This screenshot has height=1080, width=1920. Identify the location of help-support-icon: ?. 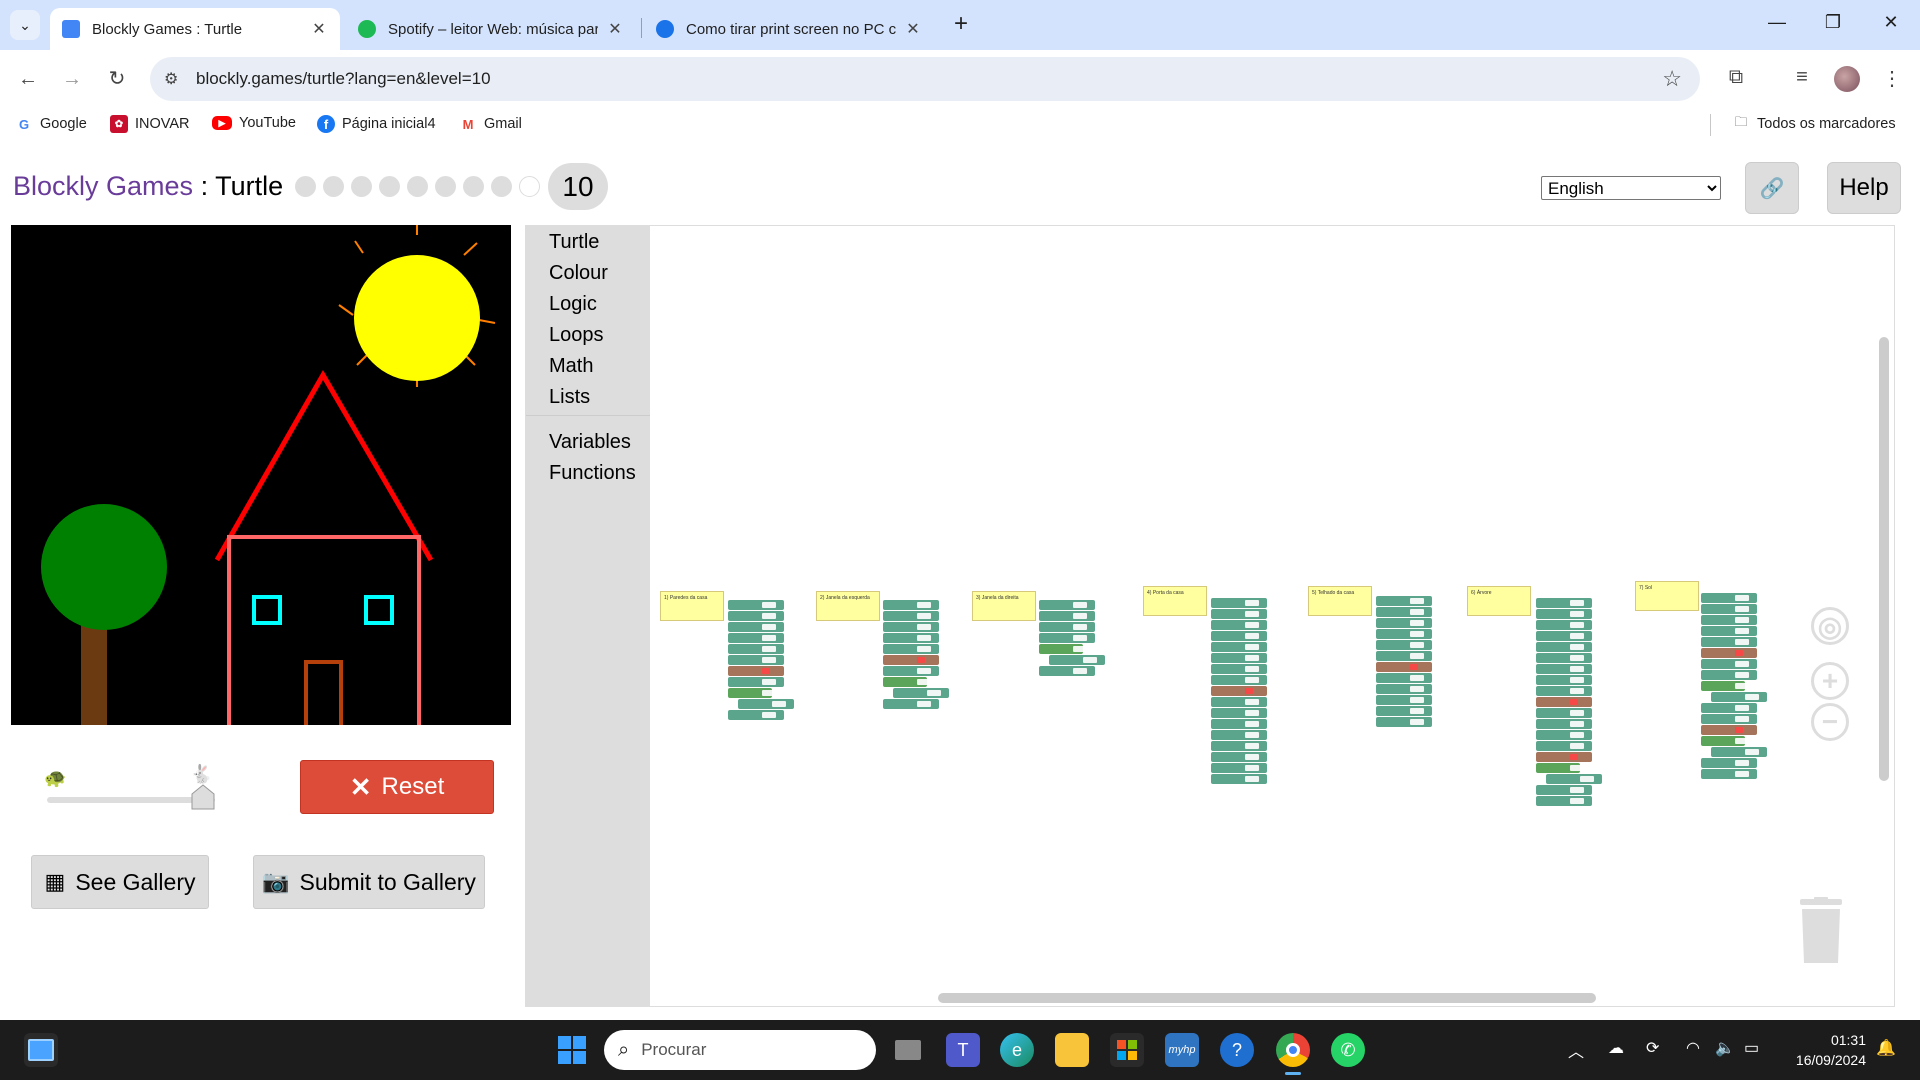
(1237, 1050).